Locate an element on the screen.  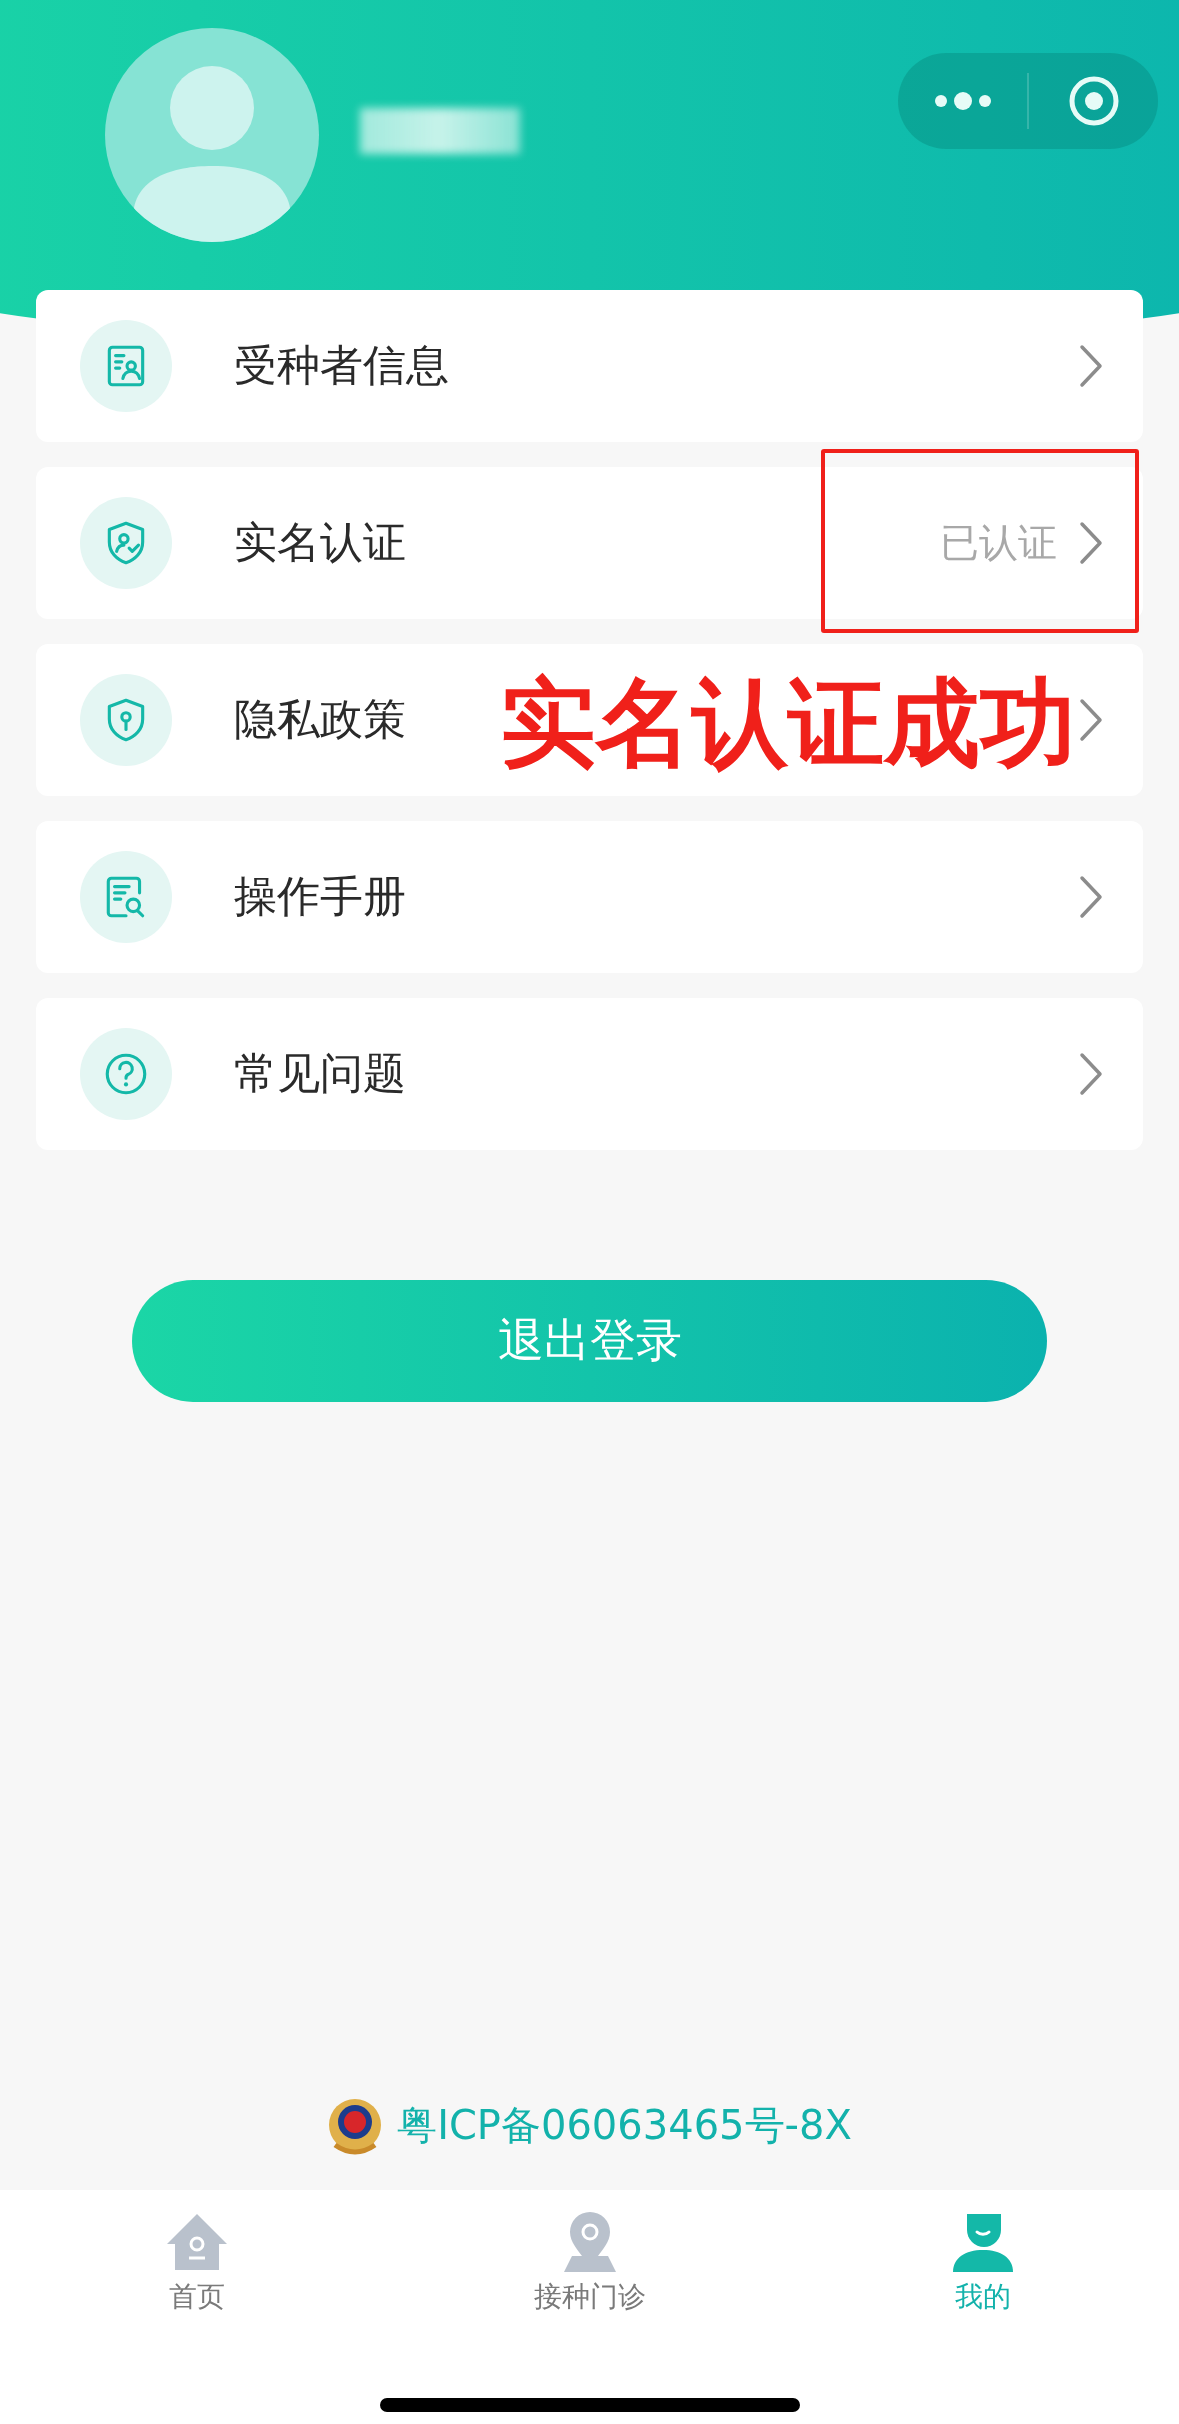
tab: 首页 is located at coordinates (196, 2253).